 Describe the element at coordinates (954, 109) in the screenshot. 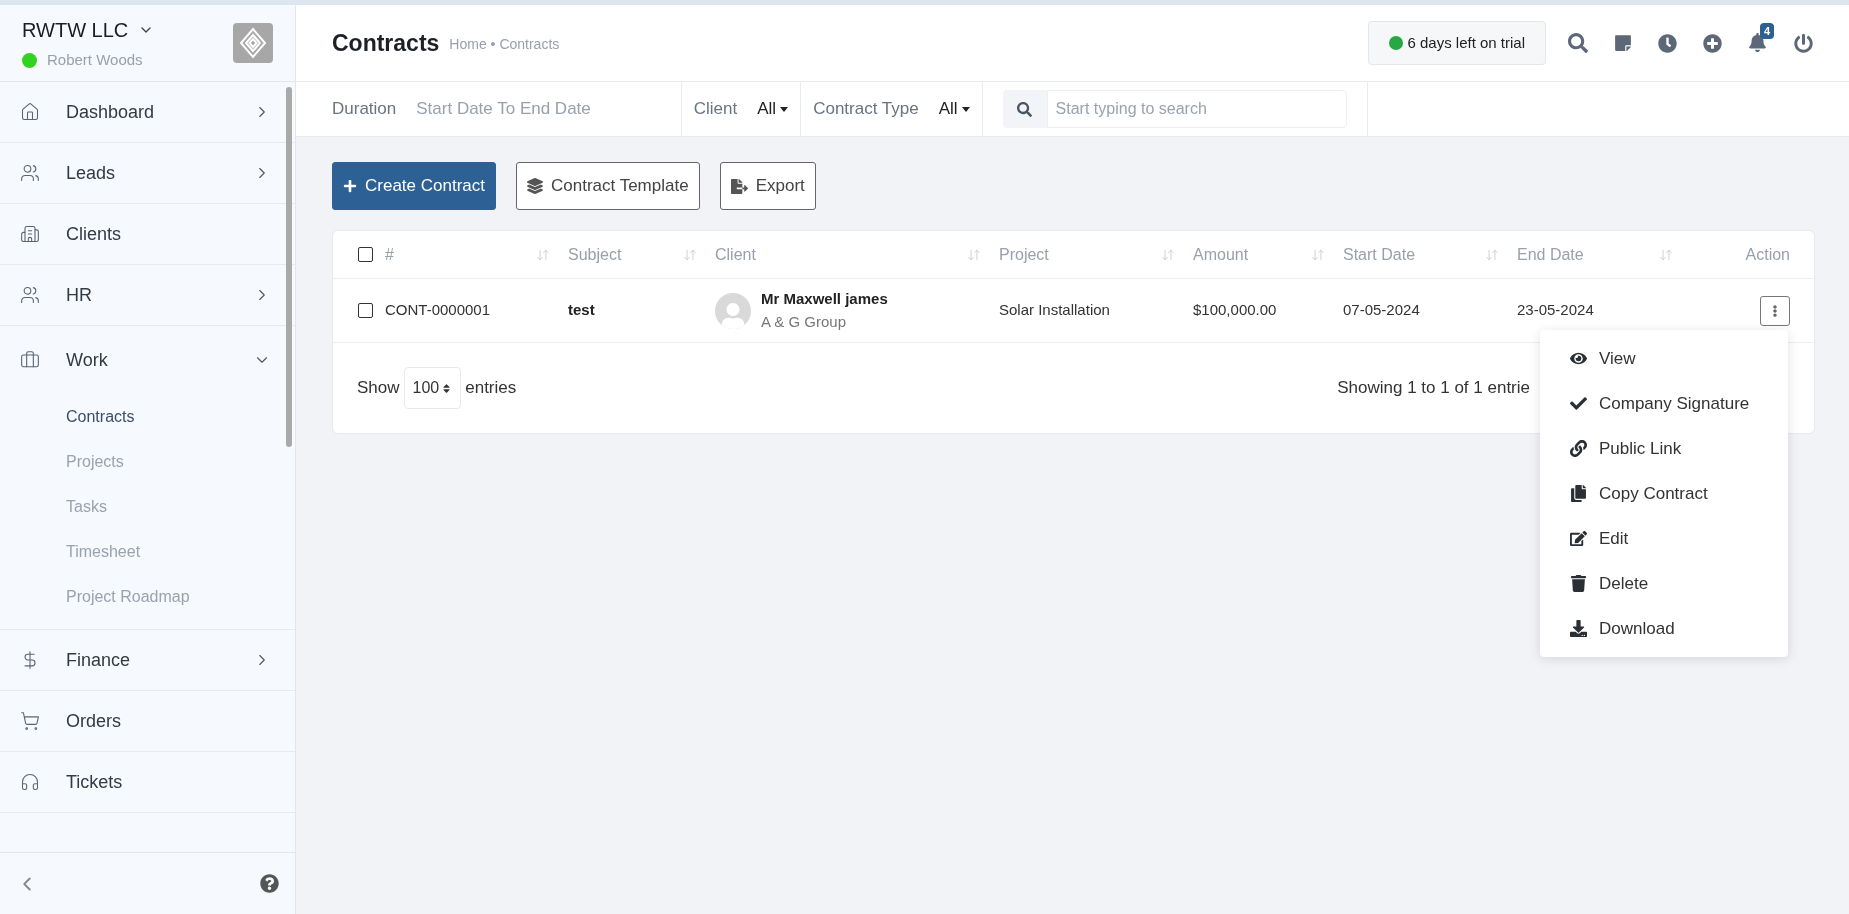

I see `type-dropdown: All` at that location.